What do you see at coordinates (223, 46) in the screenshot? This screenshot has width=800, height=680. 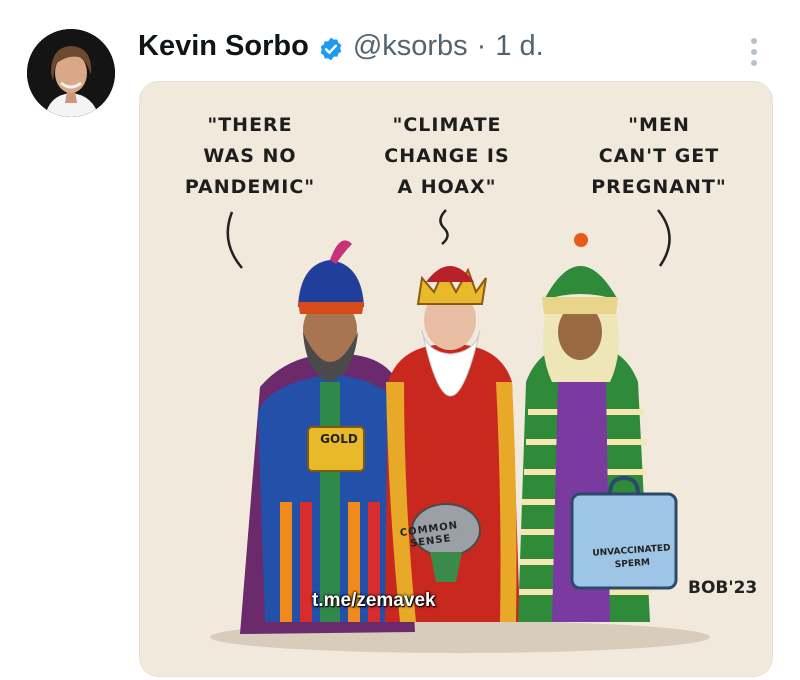 I see `author-name: Kevin Sorbo` at bounding box center [223, 46].